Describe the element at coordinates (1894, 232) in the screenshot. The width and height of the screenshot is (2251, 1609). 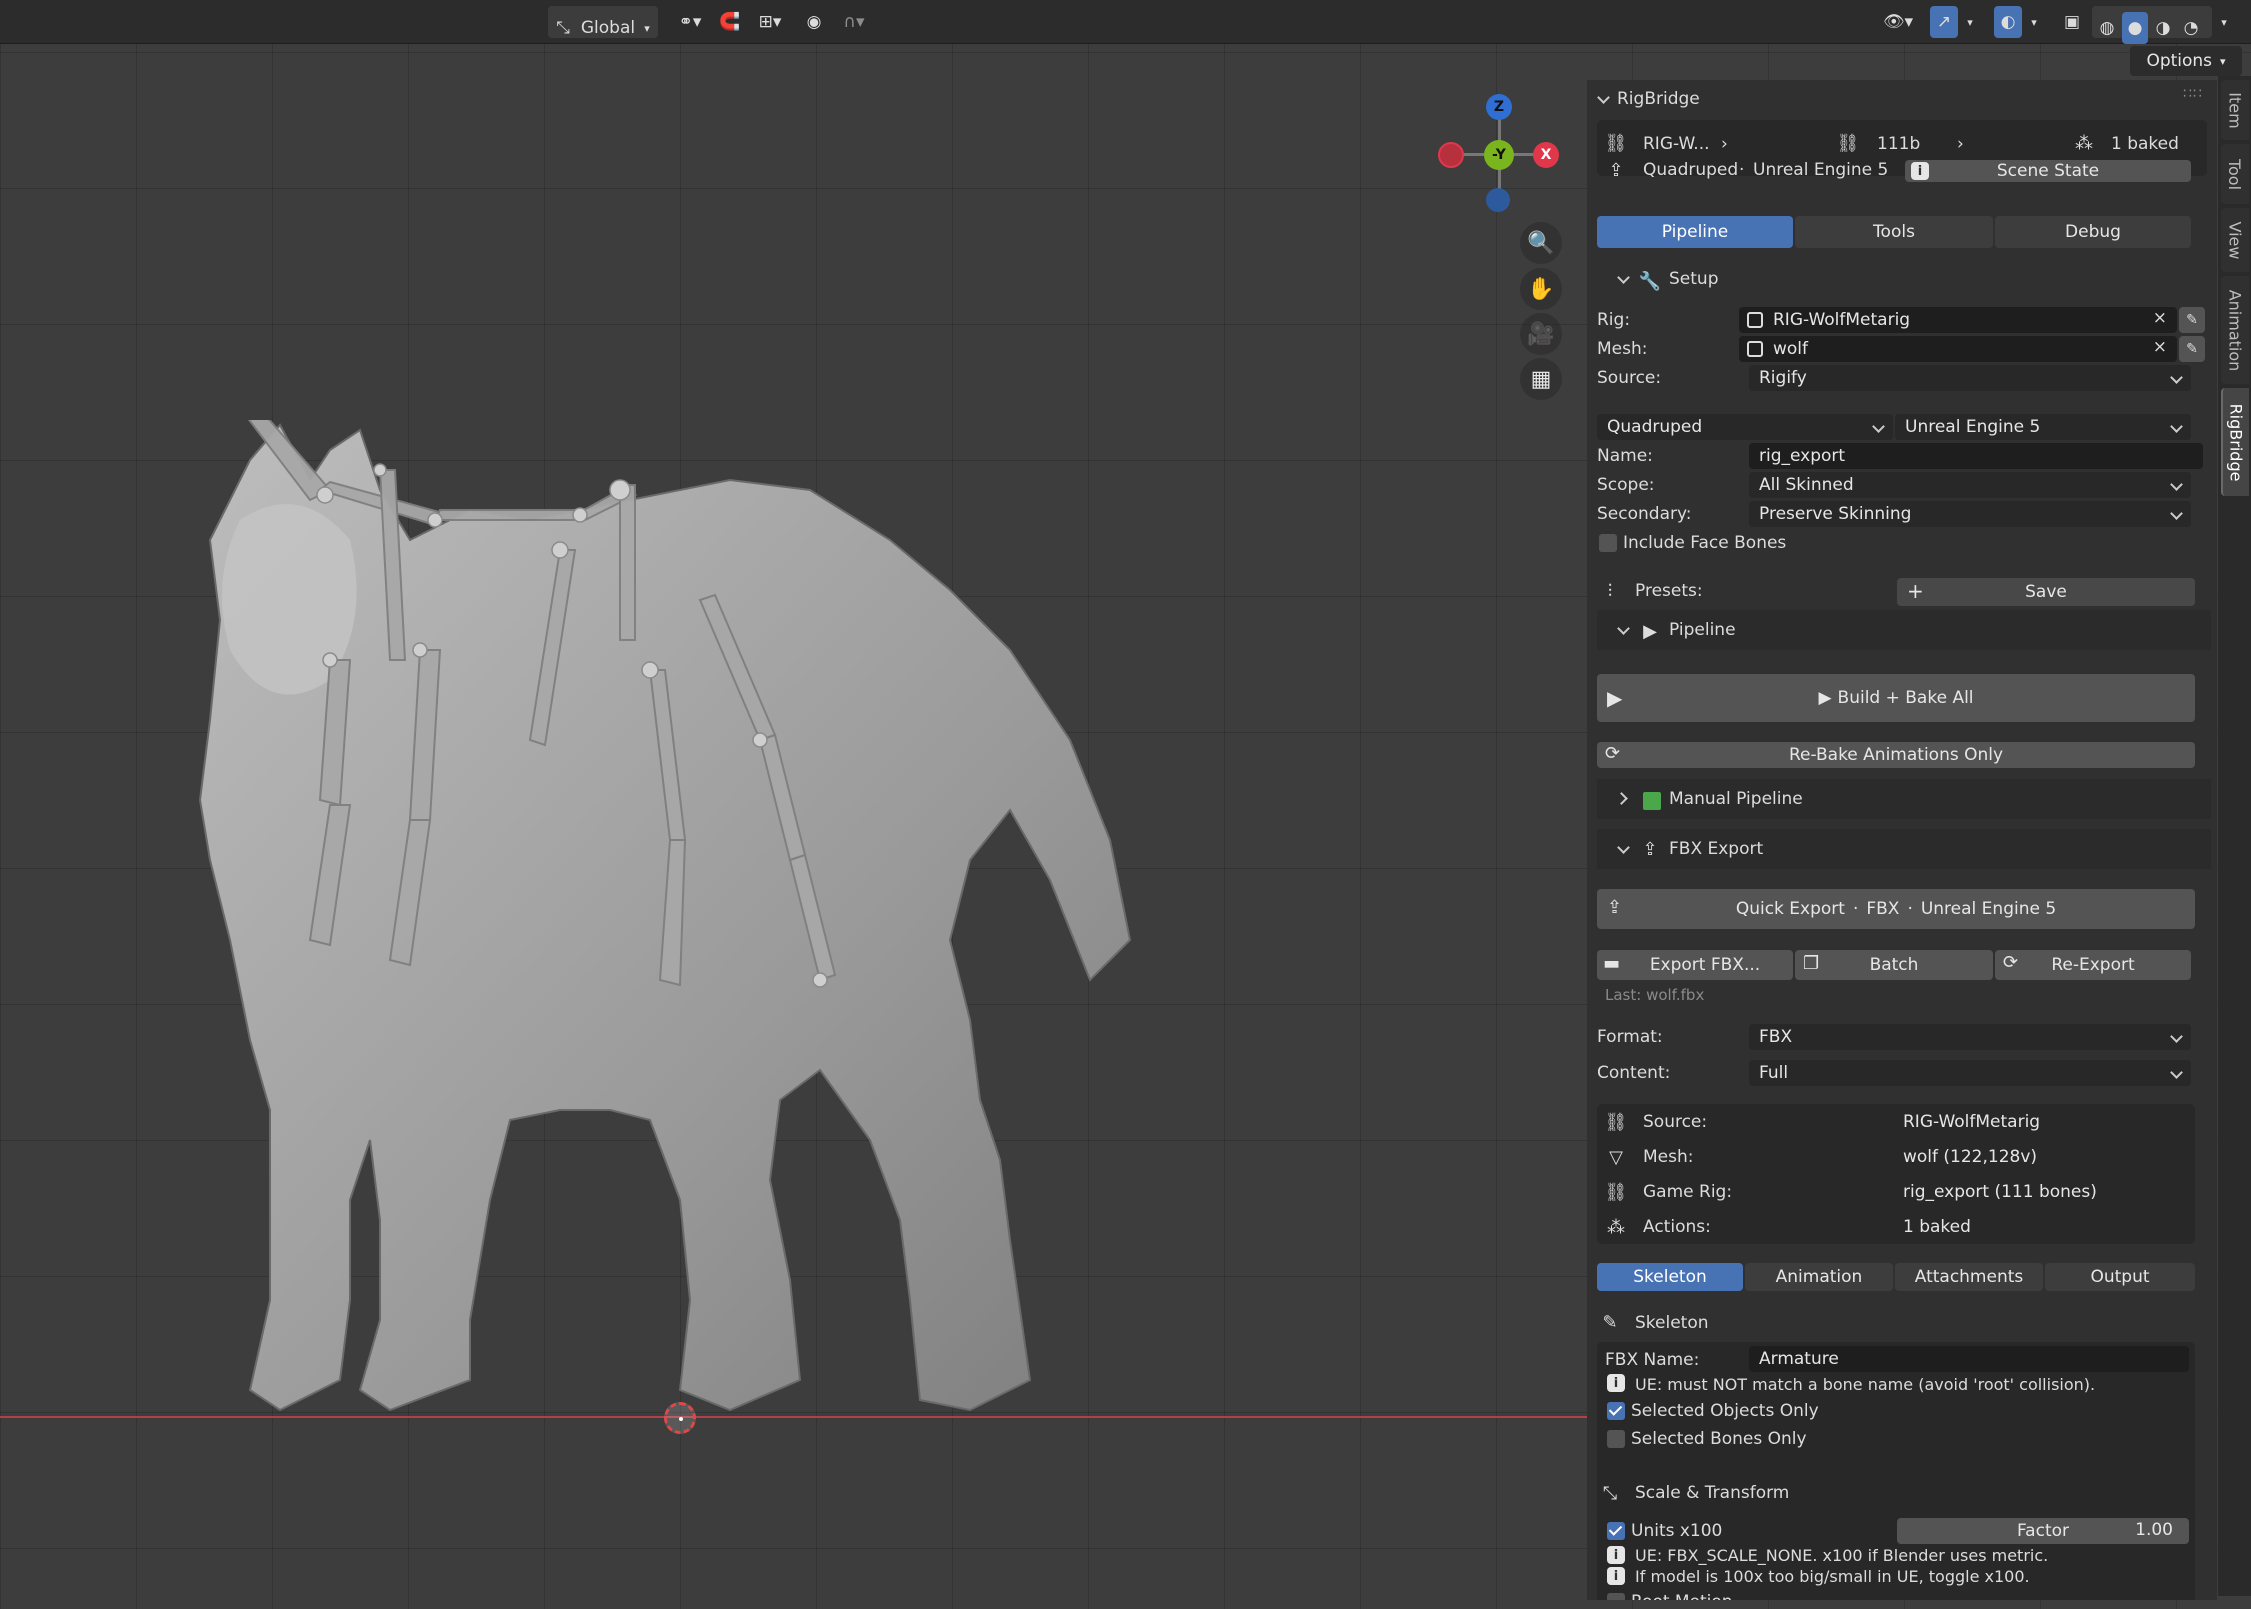
I see `tab-tools: Tools` at that location.